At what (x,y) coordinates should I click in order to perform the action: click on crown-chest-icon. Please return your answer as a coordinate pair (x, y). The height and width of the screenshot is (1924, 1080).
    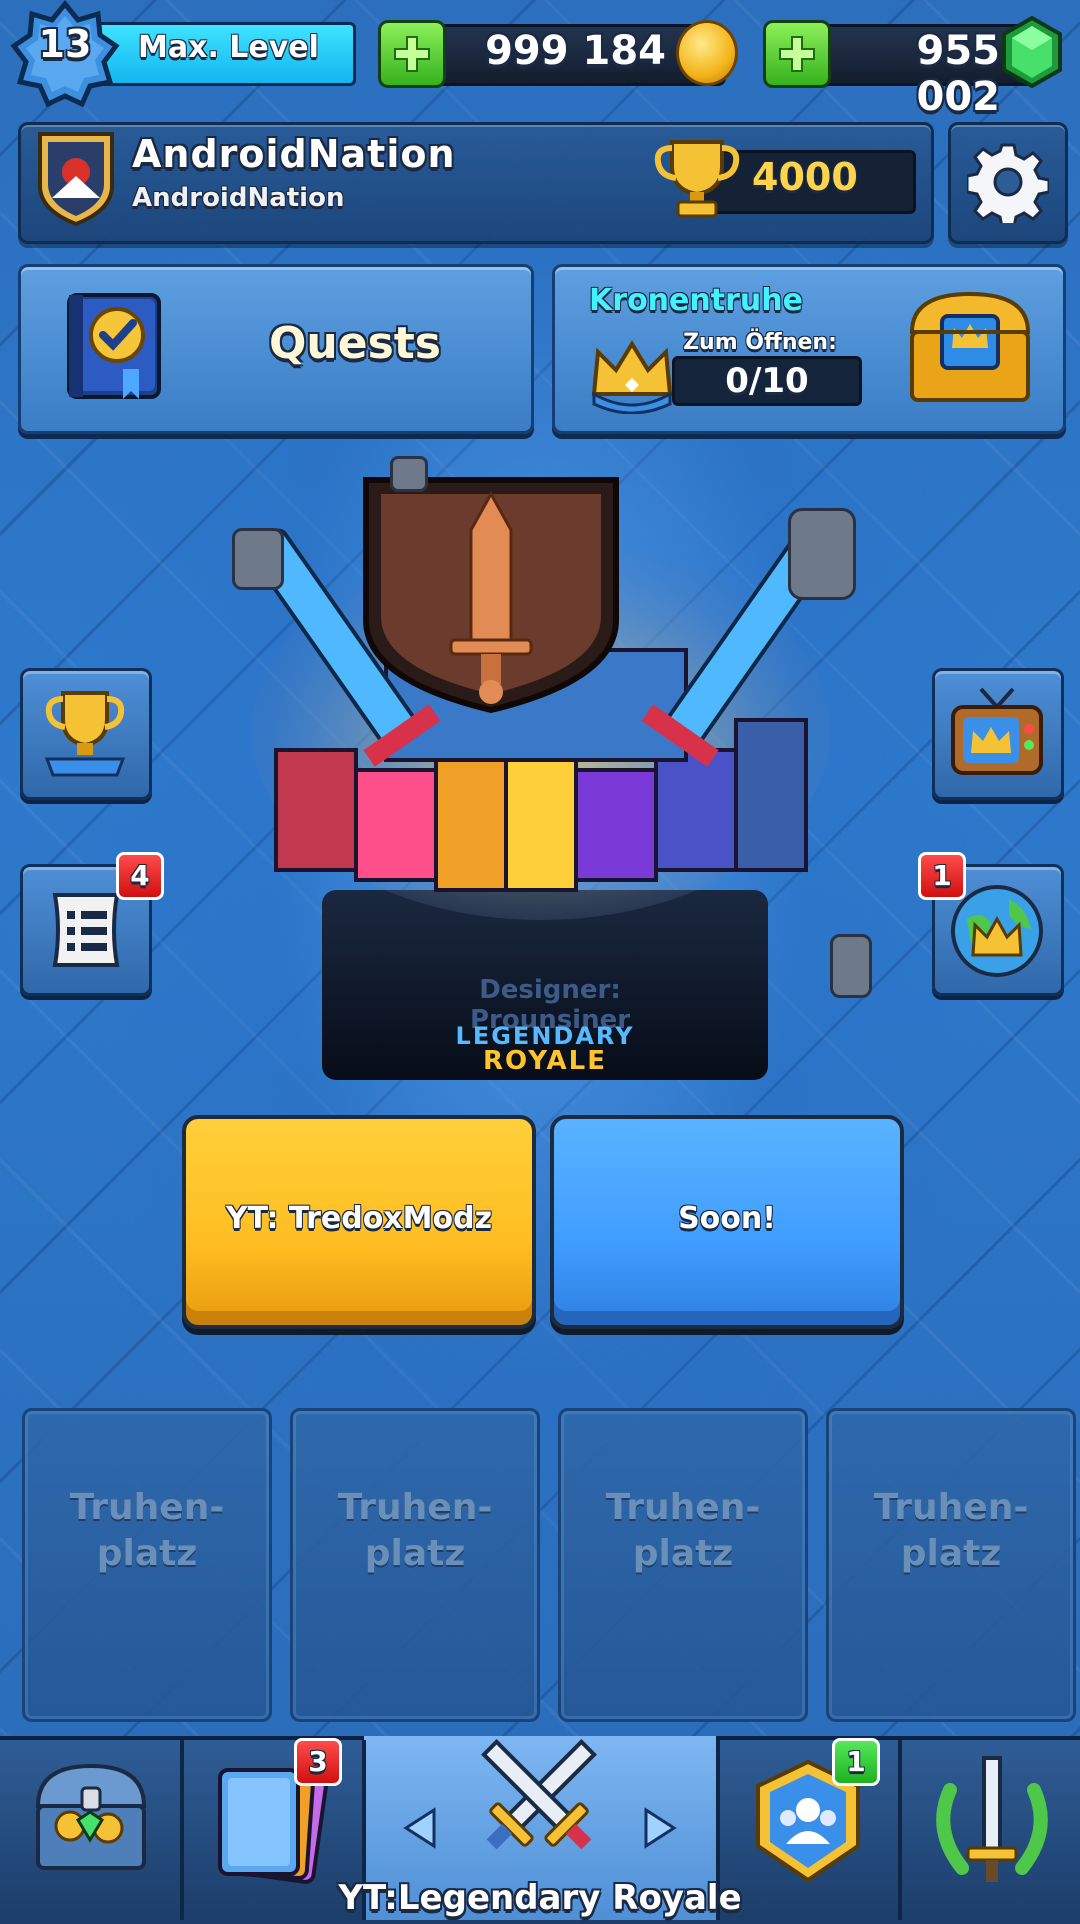
    Looking at the image, I should click on (970, 346).